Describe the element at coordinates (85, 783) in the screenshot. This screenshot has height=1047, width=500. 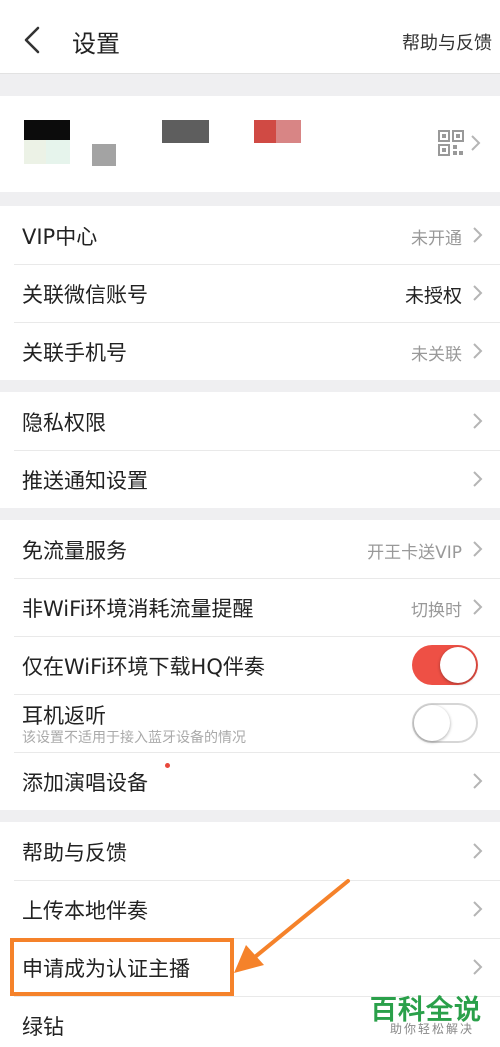
I see `row-label: 添加演唱设备` at that location.